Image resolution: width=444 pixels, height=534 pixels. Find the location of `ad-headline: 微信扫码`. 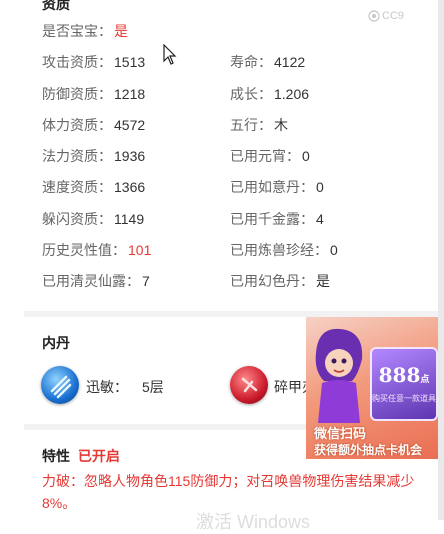

ad-headline: 微信扫码 is located at coordinates (340, 433).